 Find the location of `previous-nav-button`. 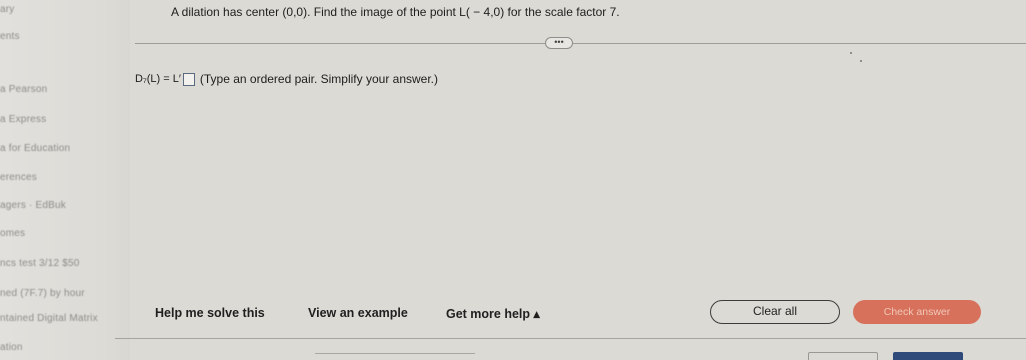

previous-nav-button is located at coordinates (843, 356).